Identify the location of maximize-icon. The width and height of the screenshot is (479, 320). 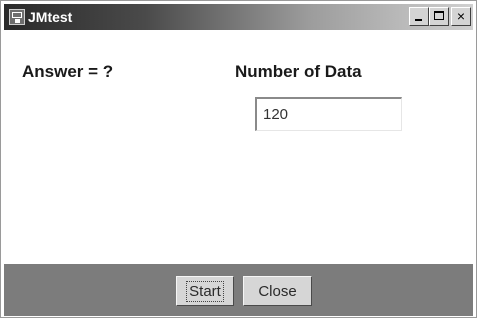
(439, 15).